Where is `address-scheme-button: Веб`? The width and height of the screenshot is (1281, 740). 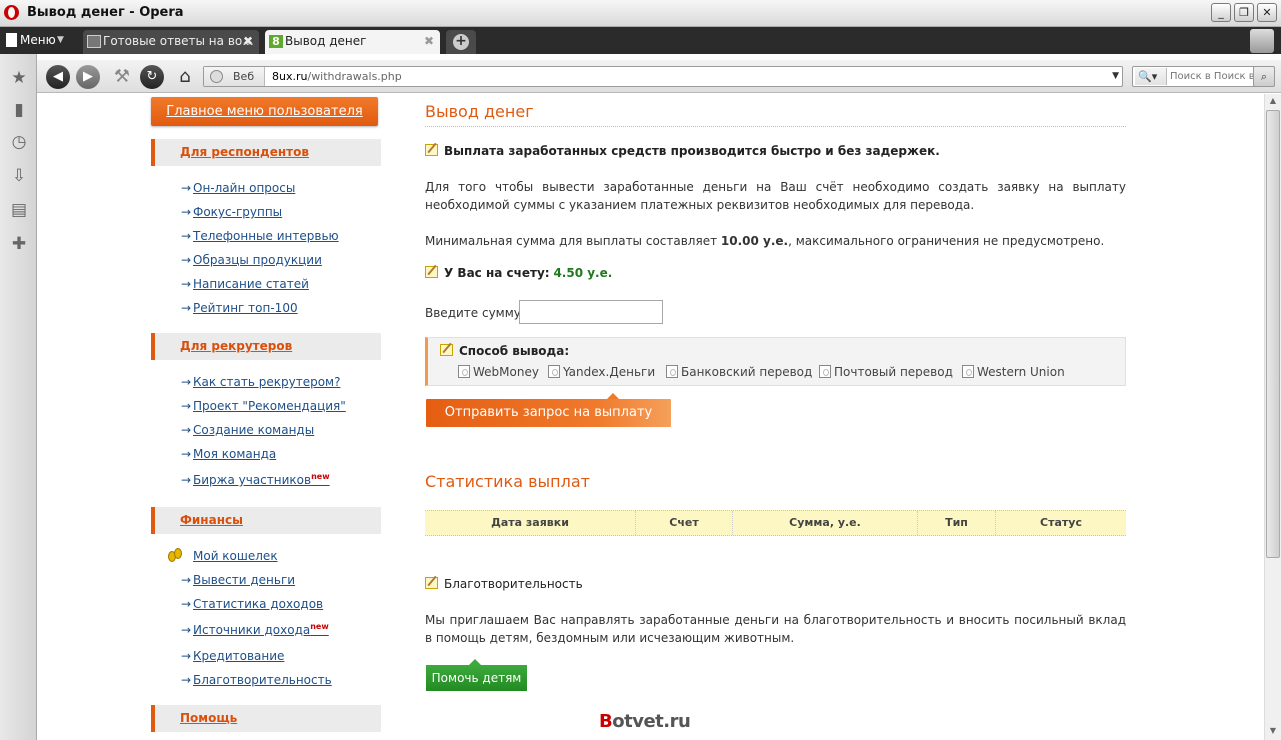
address-scheme-button: Веб is located at coordinates (234, 76).